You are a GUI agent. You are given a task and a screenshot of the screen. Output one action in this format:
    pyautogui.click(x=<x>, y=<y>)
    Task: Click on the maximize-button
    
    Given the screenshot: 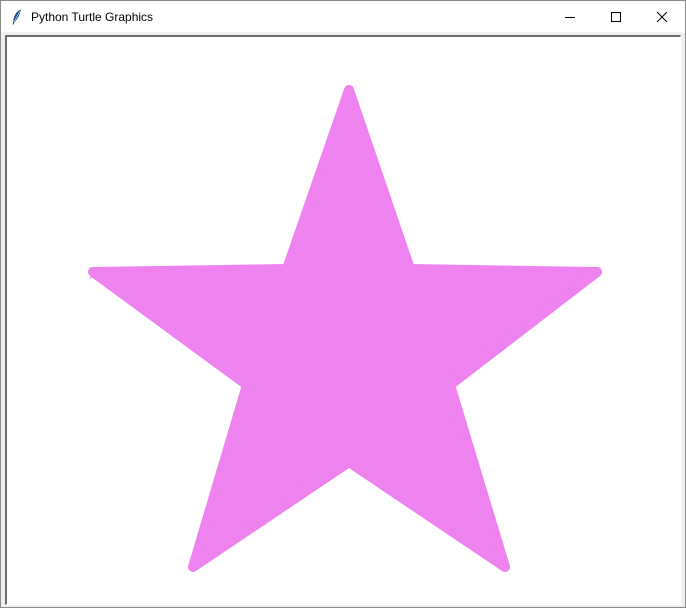 What is the action you would take?
    pyautogui.click(x=616, y=16)
    